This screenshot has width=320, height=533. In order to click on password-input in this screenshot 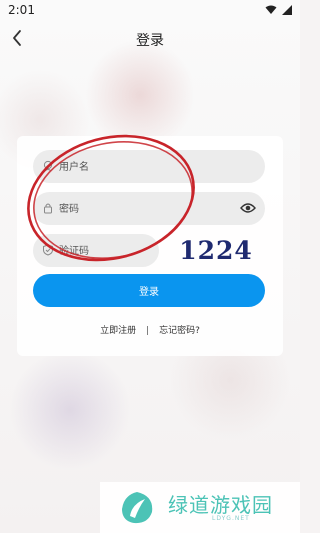, I will do `click(149, 209)`.